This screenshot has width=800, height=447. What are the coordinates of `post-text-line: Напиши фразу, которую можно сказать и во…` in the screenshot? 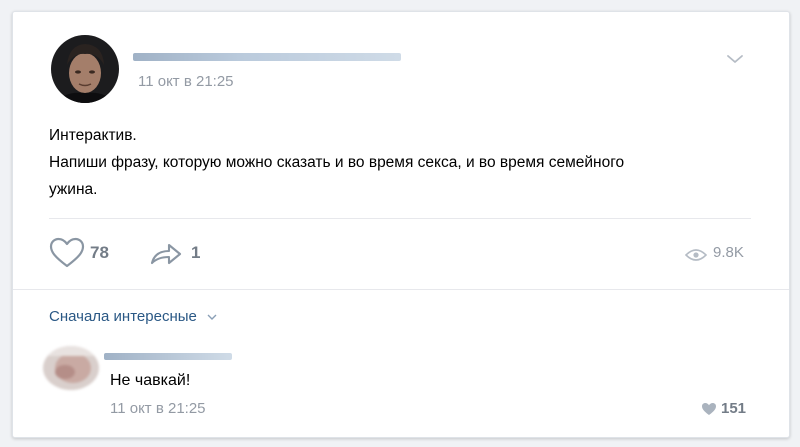 It's located at (337, 162).